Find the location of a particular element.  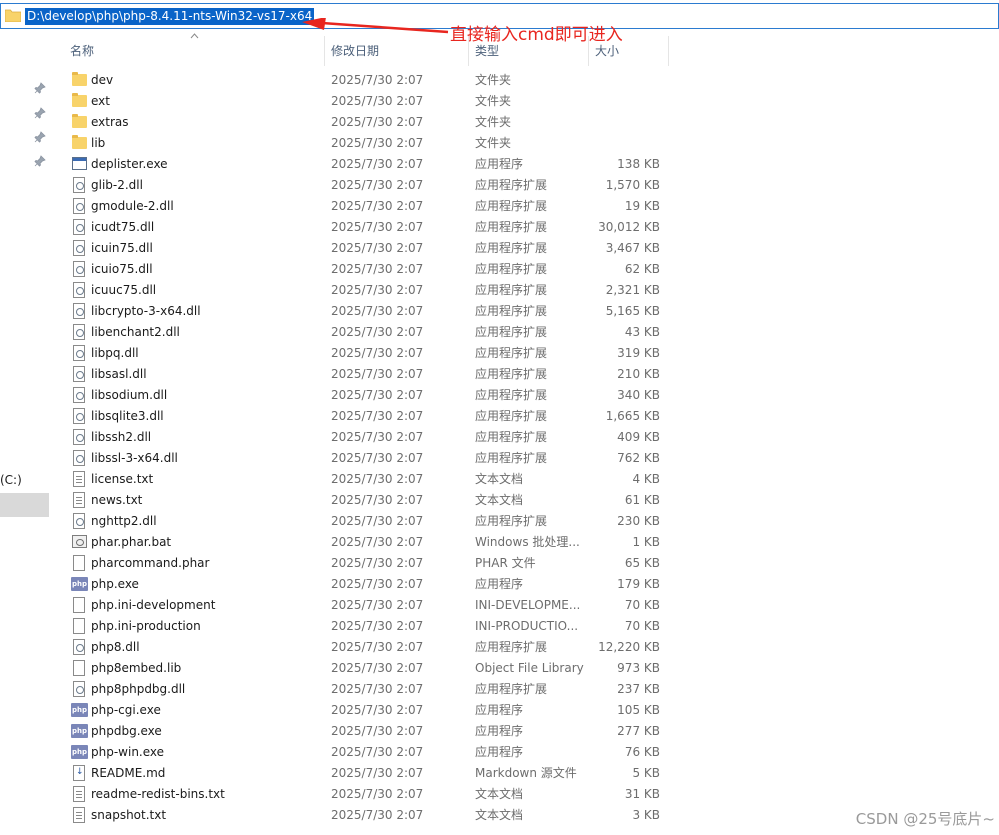

sort-ascending-icon is located at coordinates (194, 36).